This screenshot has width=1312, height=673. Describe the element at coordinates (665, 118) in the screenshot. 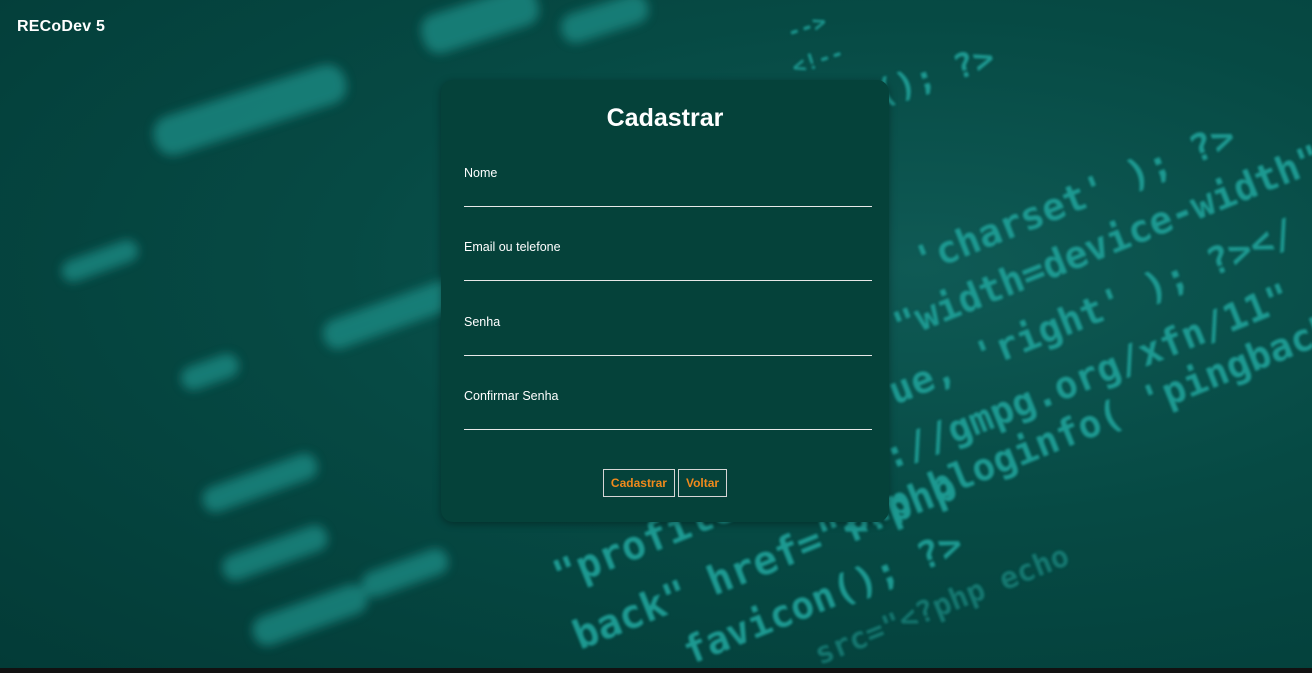

I see `form-title: Cadastrar` at that location.